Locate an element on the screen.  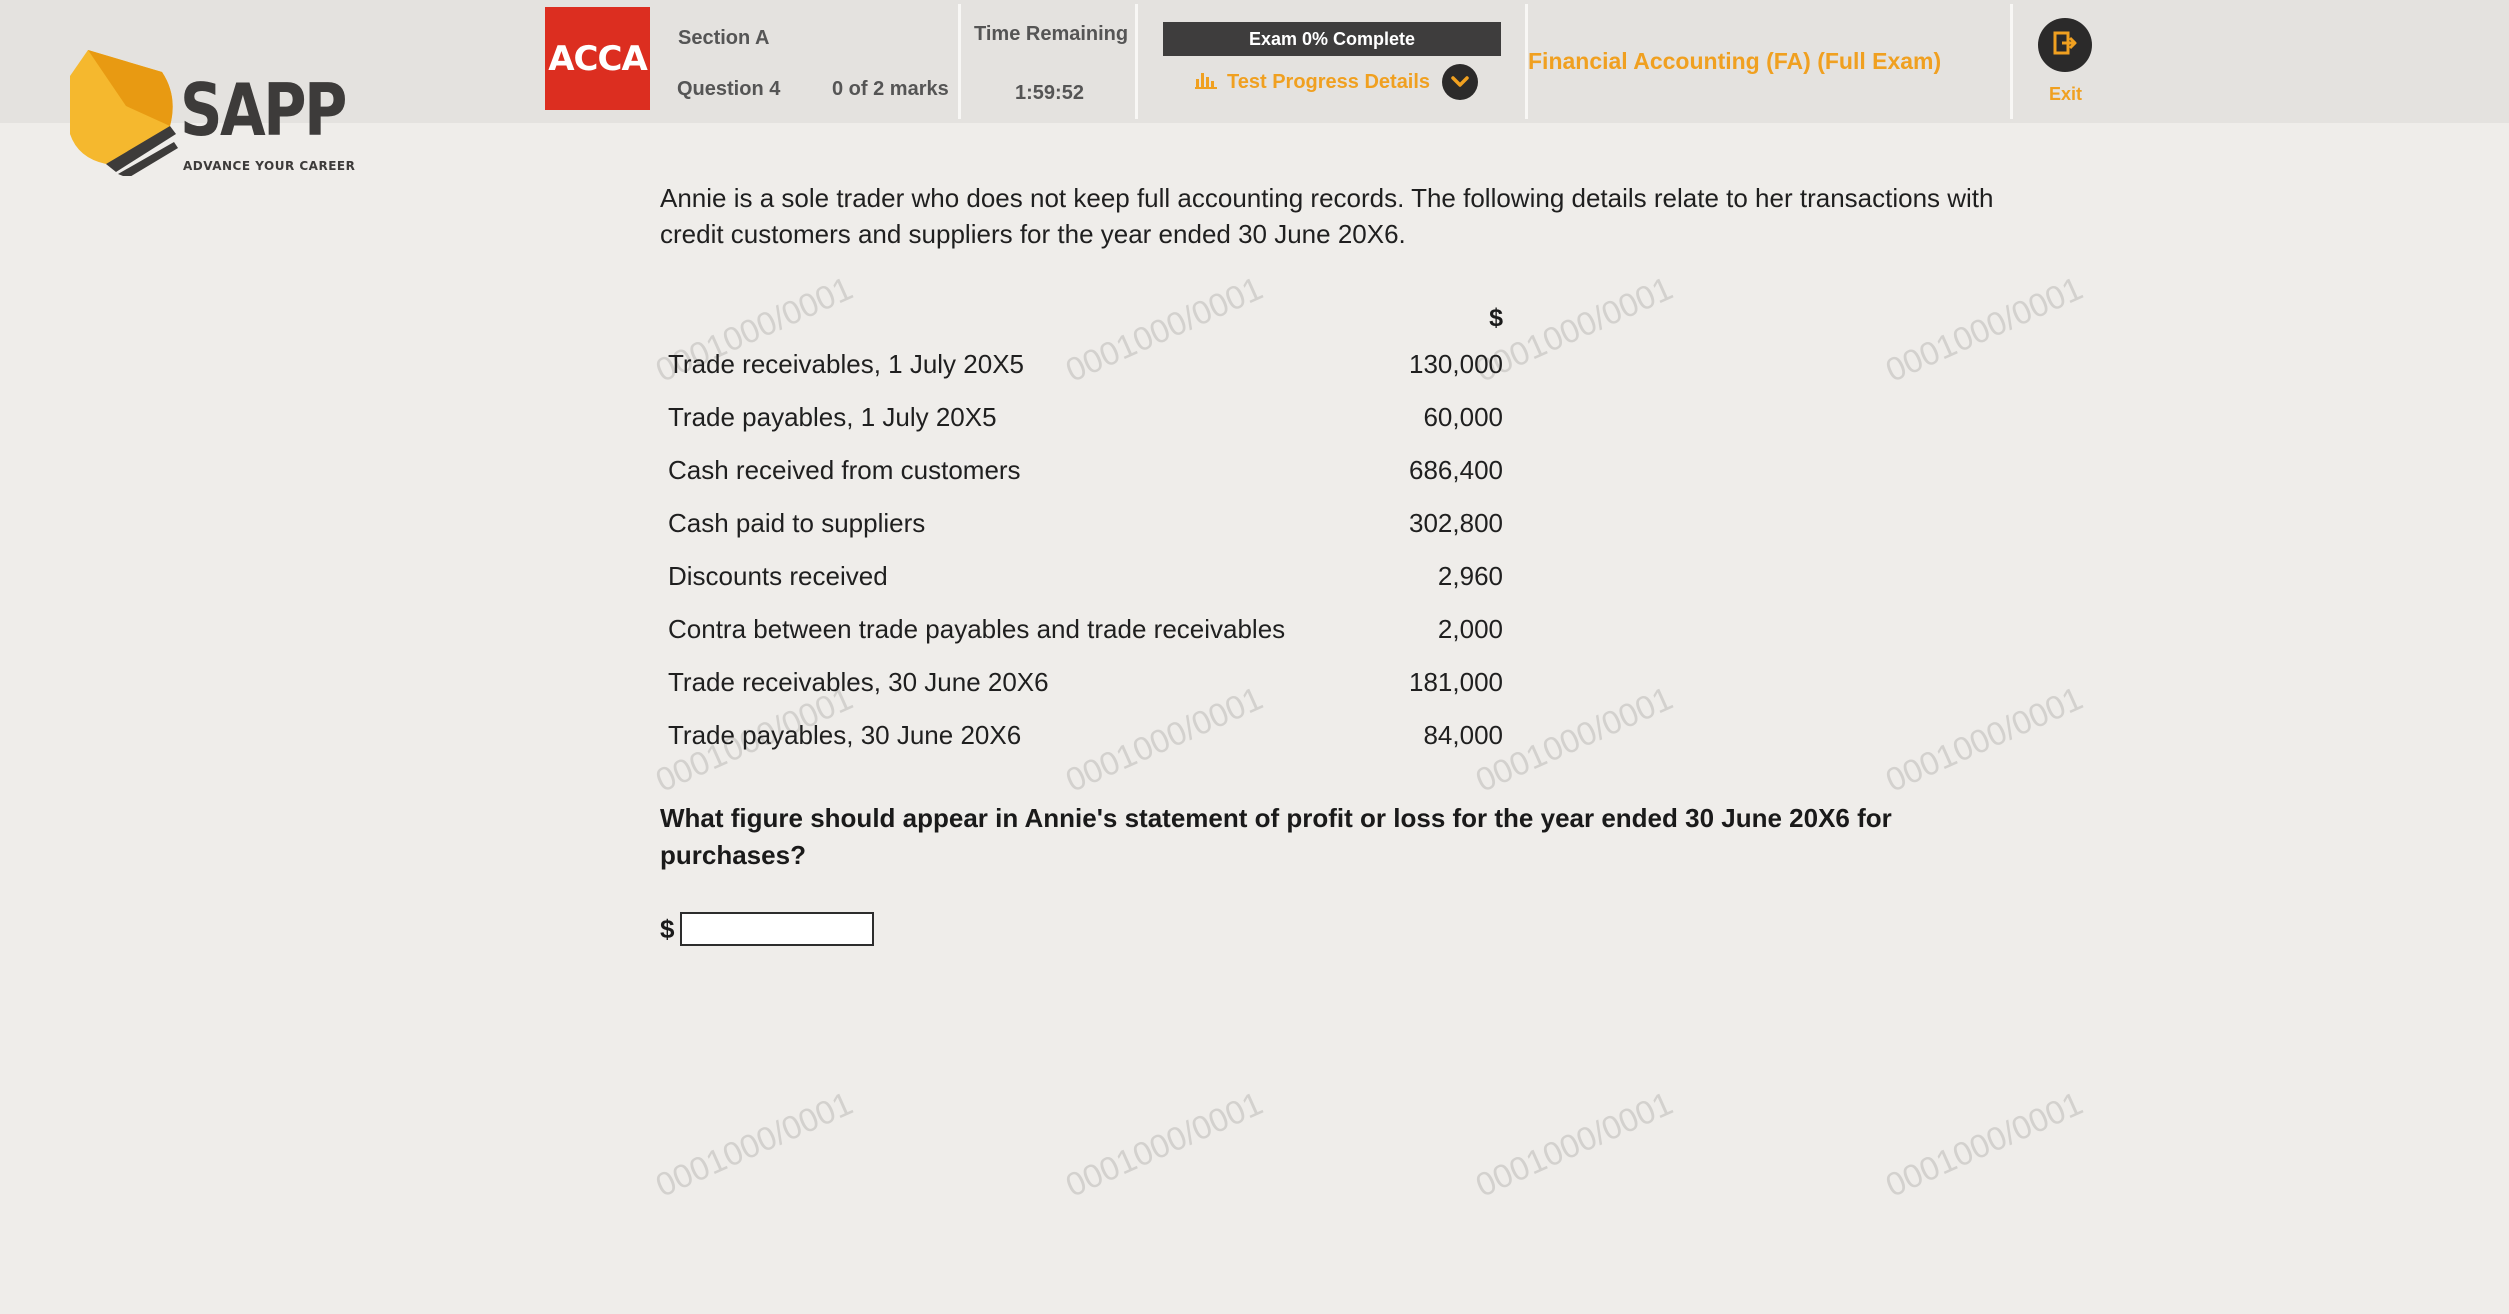
row-value: 302,800 is located at coordinates (1456, 523).